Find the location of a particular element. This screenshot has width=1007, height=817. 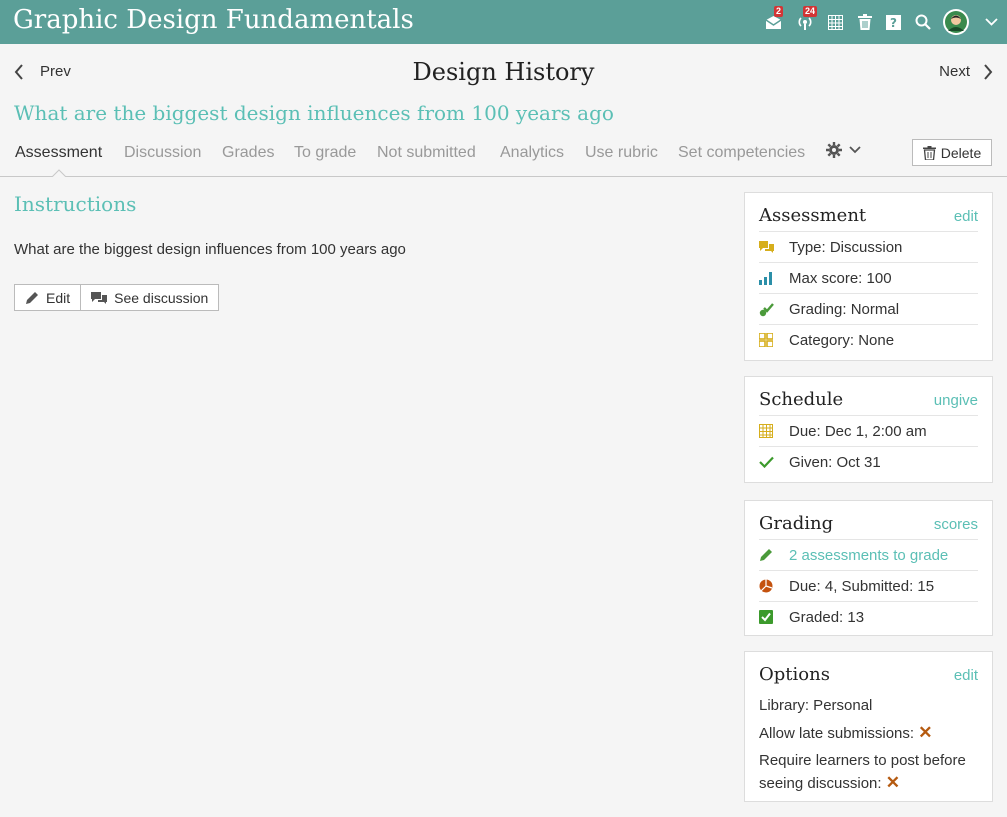

tab-not-submitted: Not submitted is located at coordinates (426, 153).